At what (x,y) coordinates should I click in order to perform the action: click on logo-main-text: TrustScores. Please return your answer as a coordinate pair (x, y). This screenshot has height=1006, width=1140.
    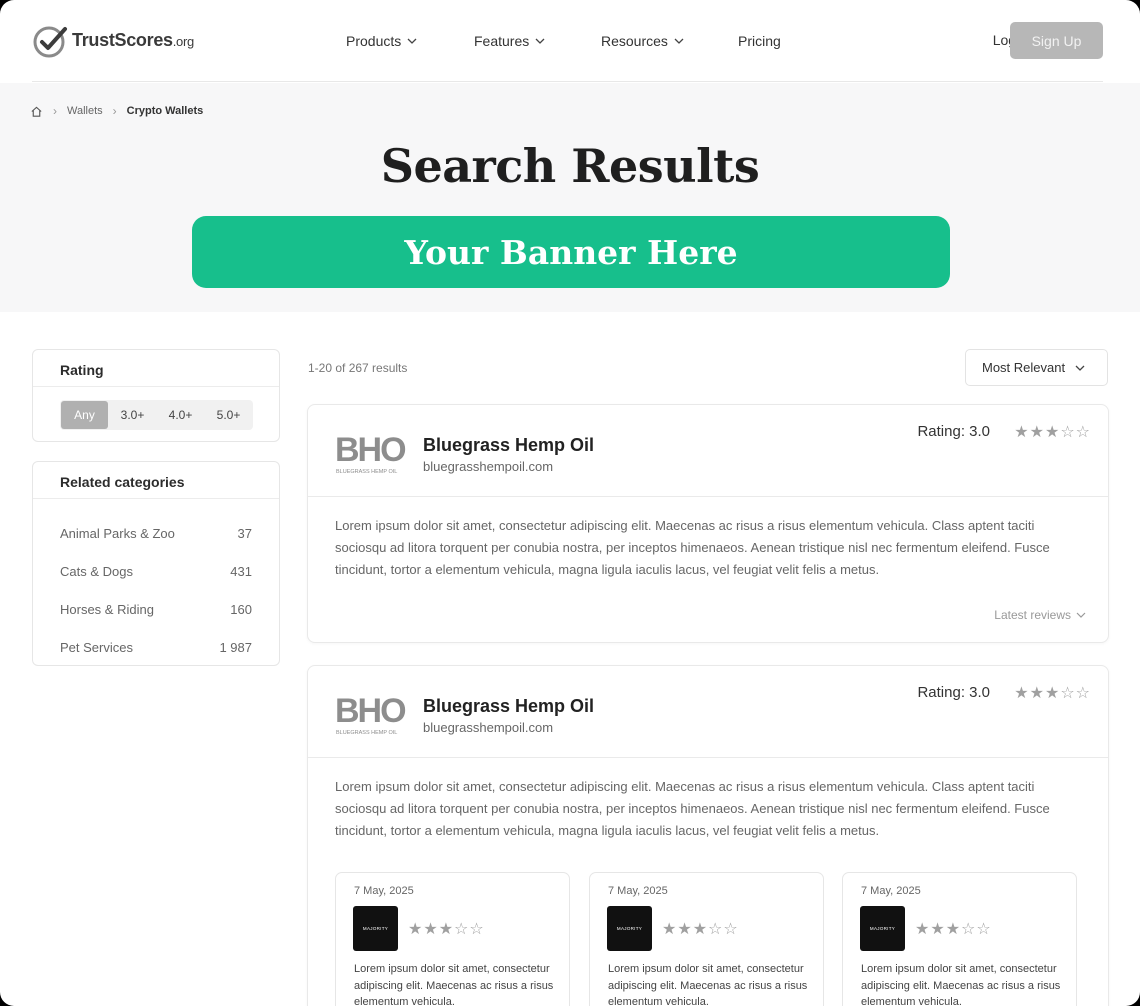
    Looking at the image, I should click on (122, 40).